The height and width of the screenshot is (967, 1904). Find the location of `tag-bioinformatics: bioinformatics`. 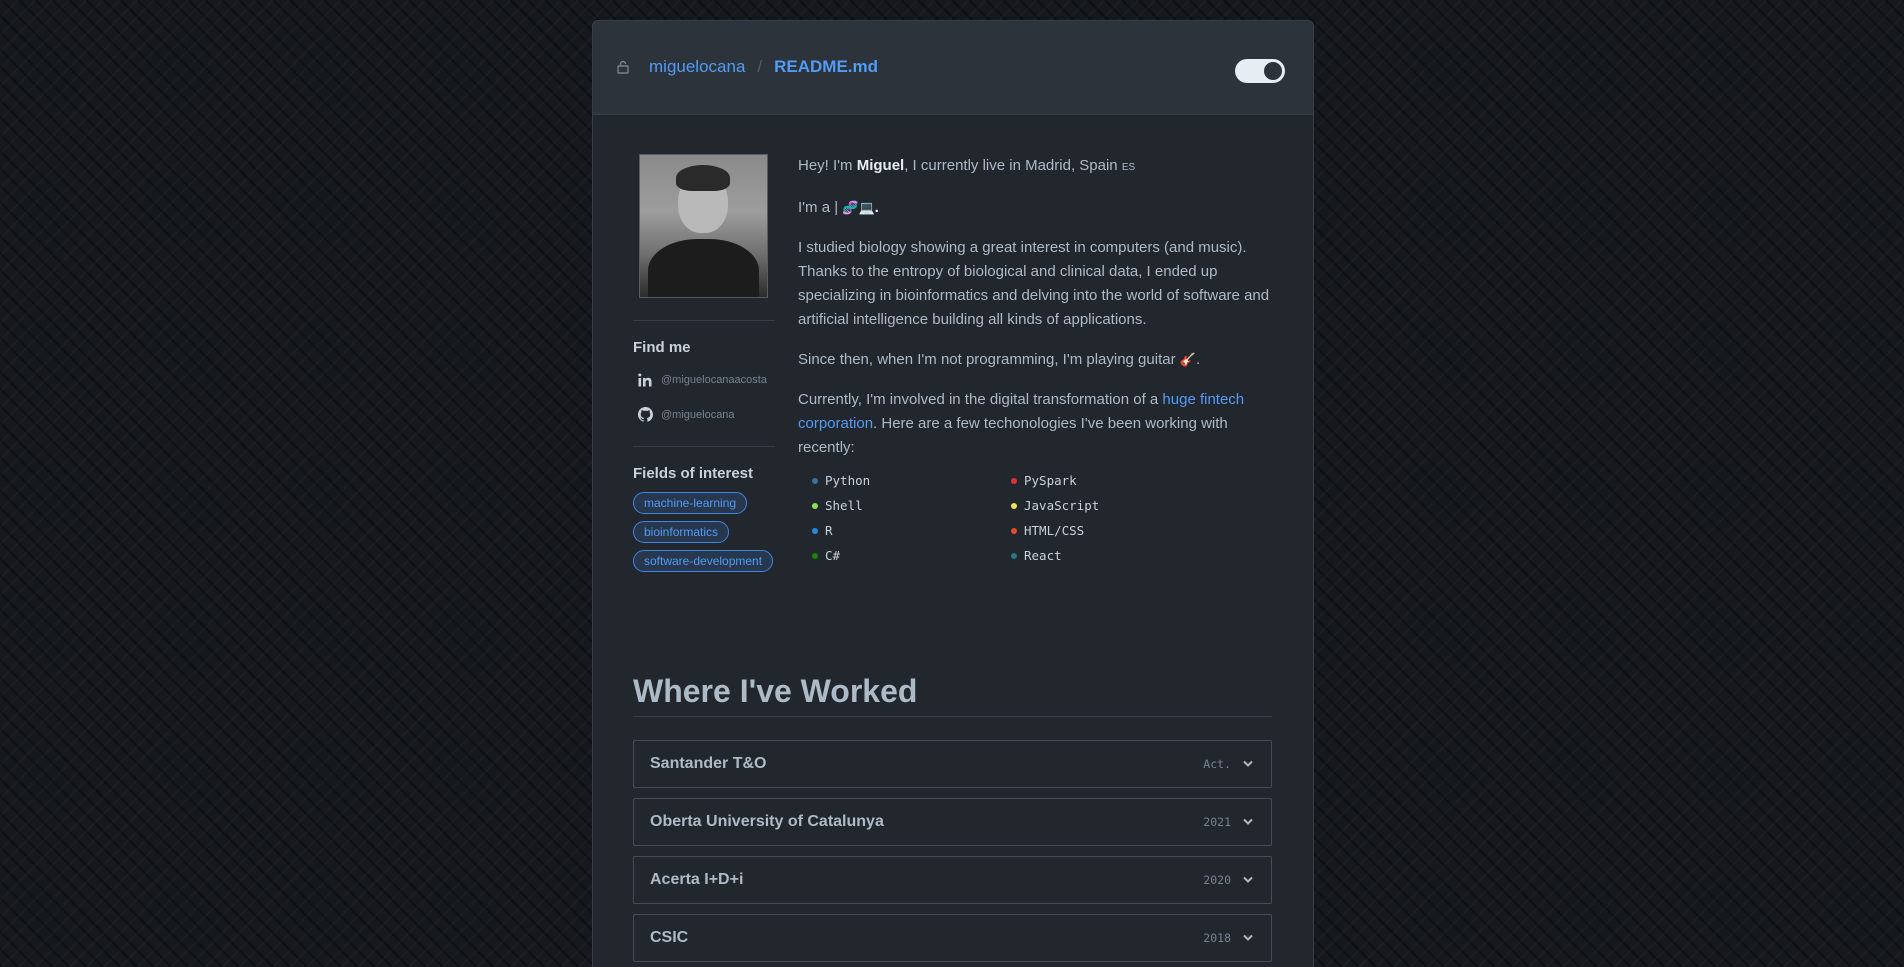

tag-bioinformatics: bioinformatics is located at coordinates (681, 532).